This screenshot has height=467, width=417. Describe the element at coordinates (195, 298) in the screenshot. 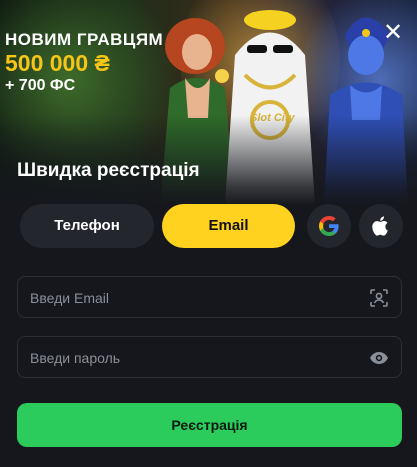

I see `email-field` at that location.